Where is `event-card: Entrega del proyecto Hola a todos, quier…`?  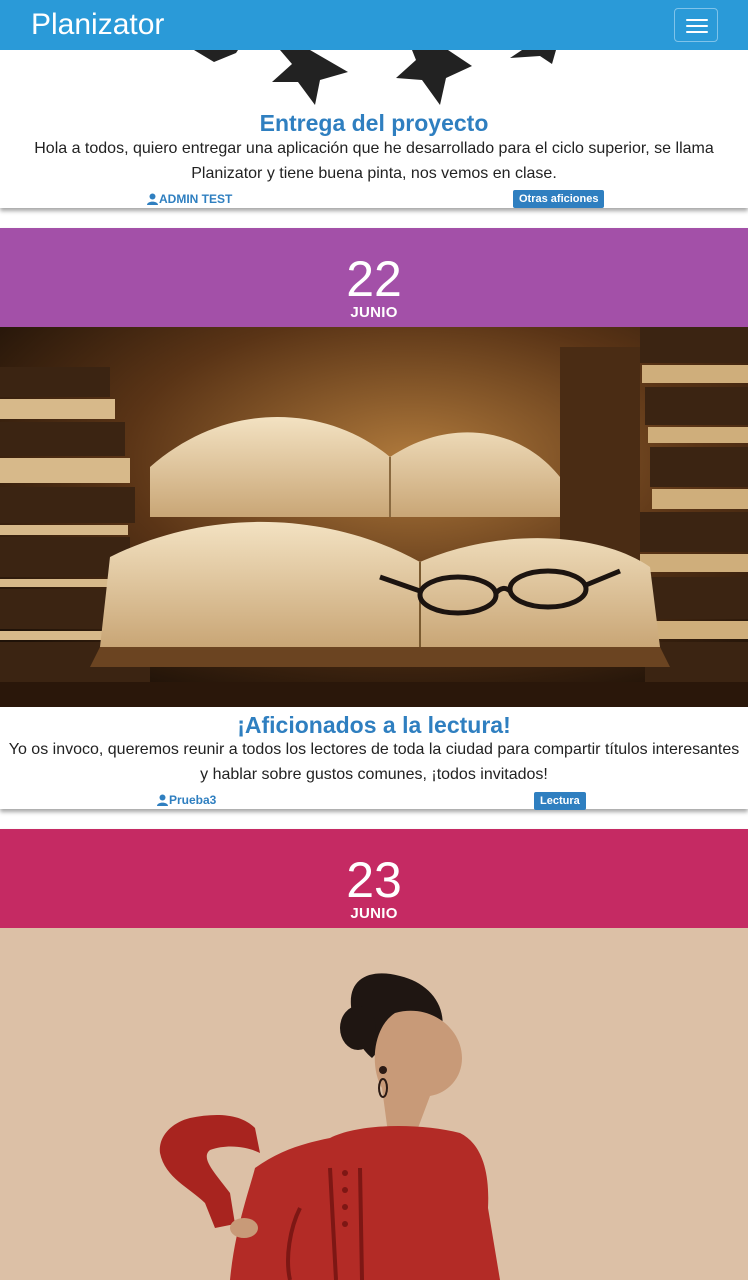
event-card: Entrega del proyecto Hola a todos, quier… is located at coordinates (374, 129).